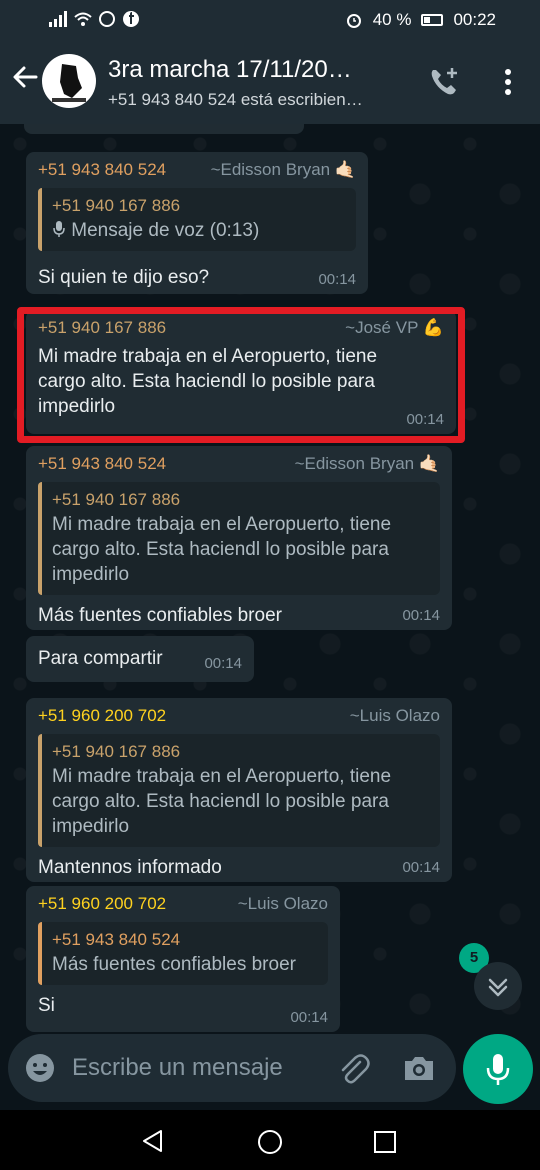  I want to click on voice-record-button, so click(498, 1069).